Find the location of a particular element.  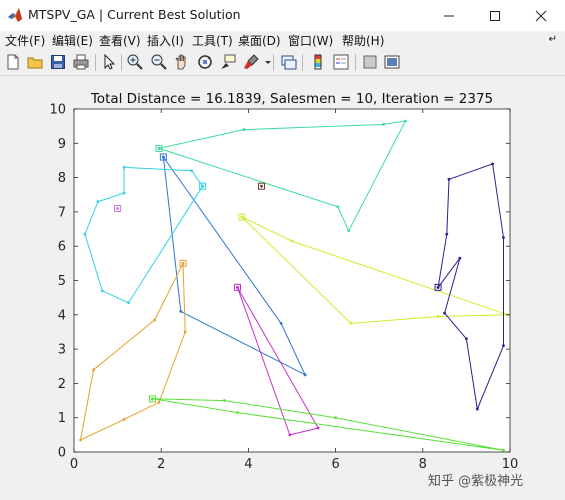

zoom-in-icon is located at coordinates (135, 62).